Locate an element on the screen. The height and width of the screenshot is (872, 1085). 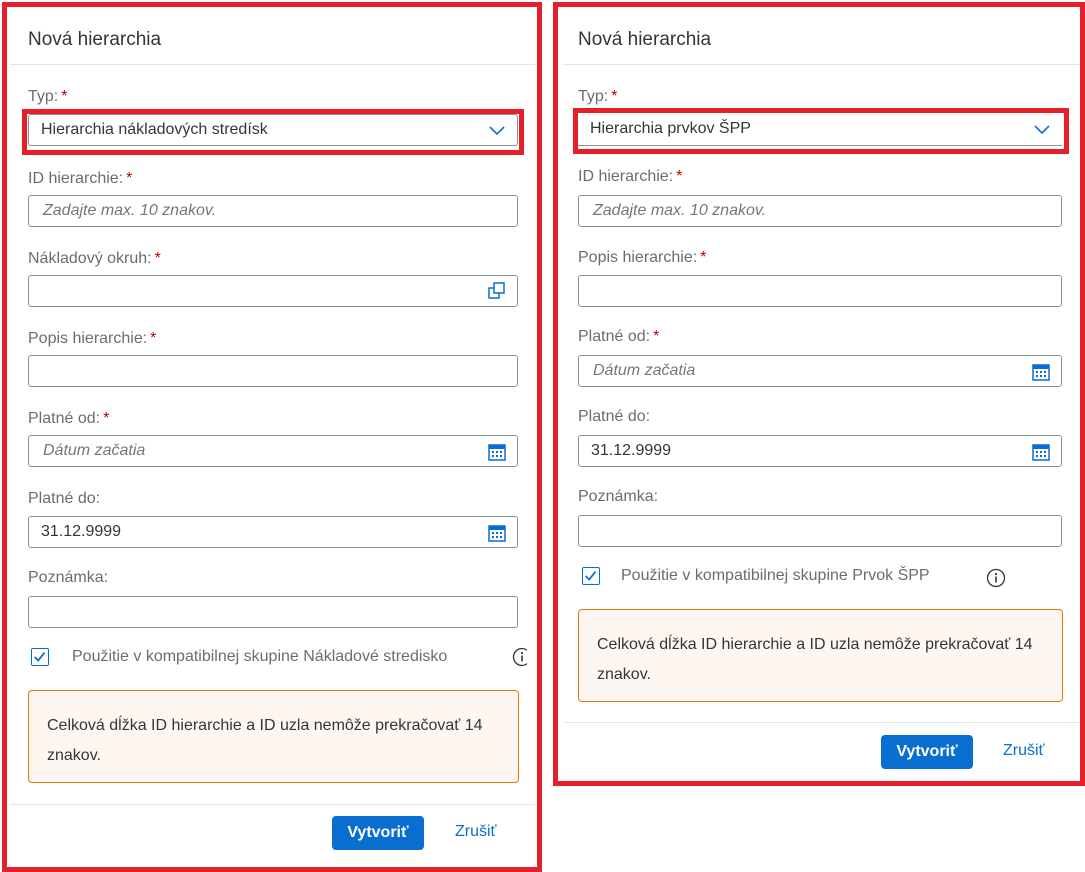
type-select-value: Hierarchia nákladových stredísk is located at coordinates (154, 129).